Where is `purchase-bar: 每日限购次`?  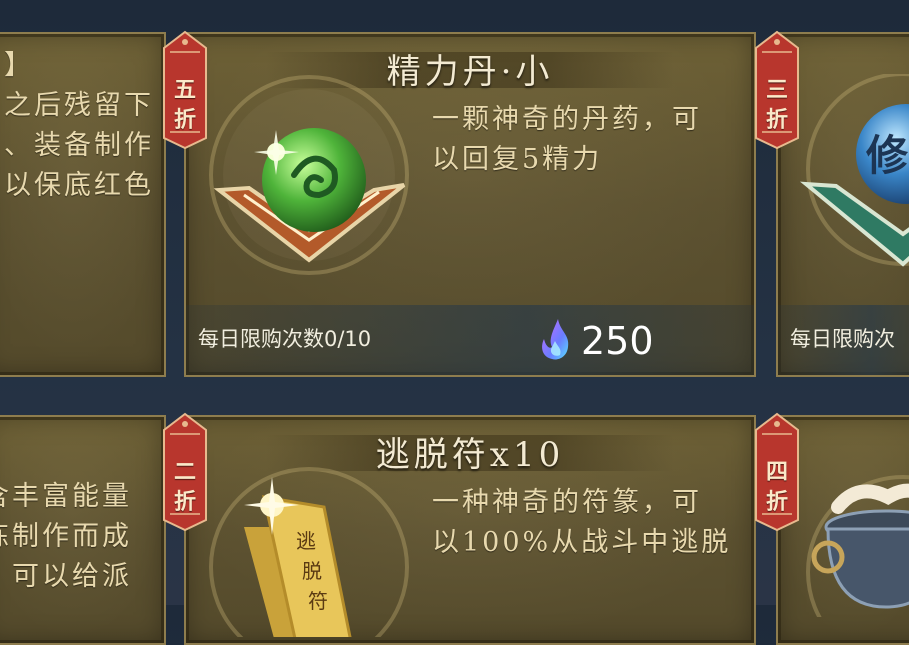 purchase-bar: 每日限购次 is located at coordinates (843, 340).